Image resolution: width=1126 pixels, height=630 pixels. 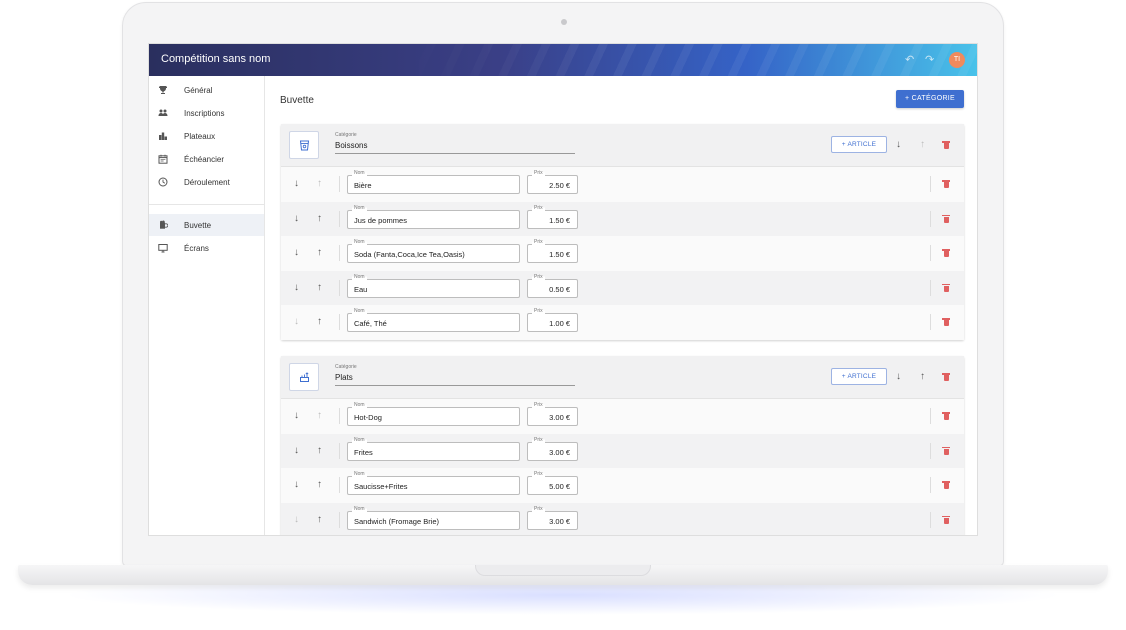 What do you see at coordinates (622, 287) in the screenshot?
I see `article-row: ↓ ↑ Nom Eau Prix 0.50 €` at bounding box center [622, 287].